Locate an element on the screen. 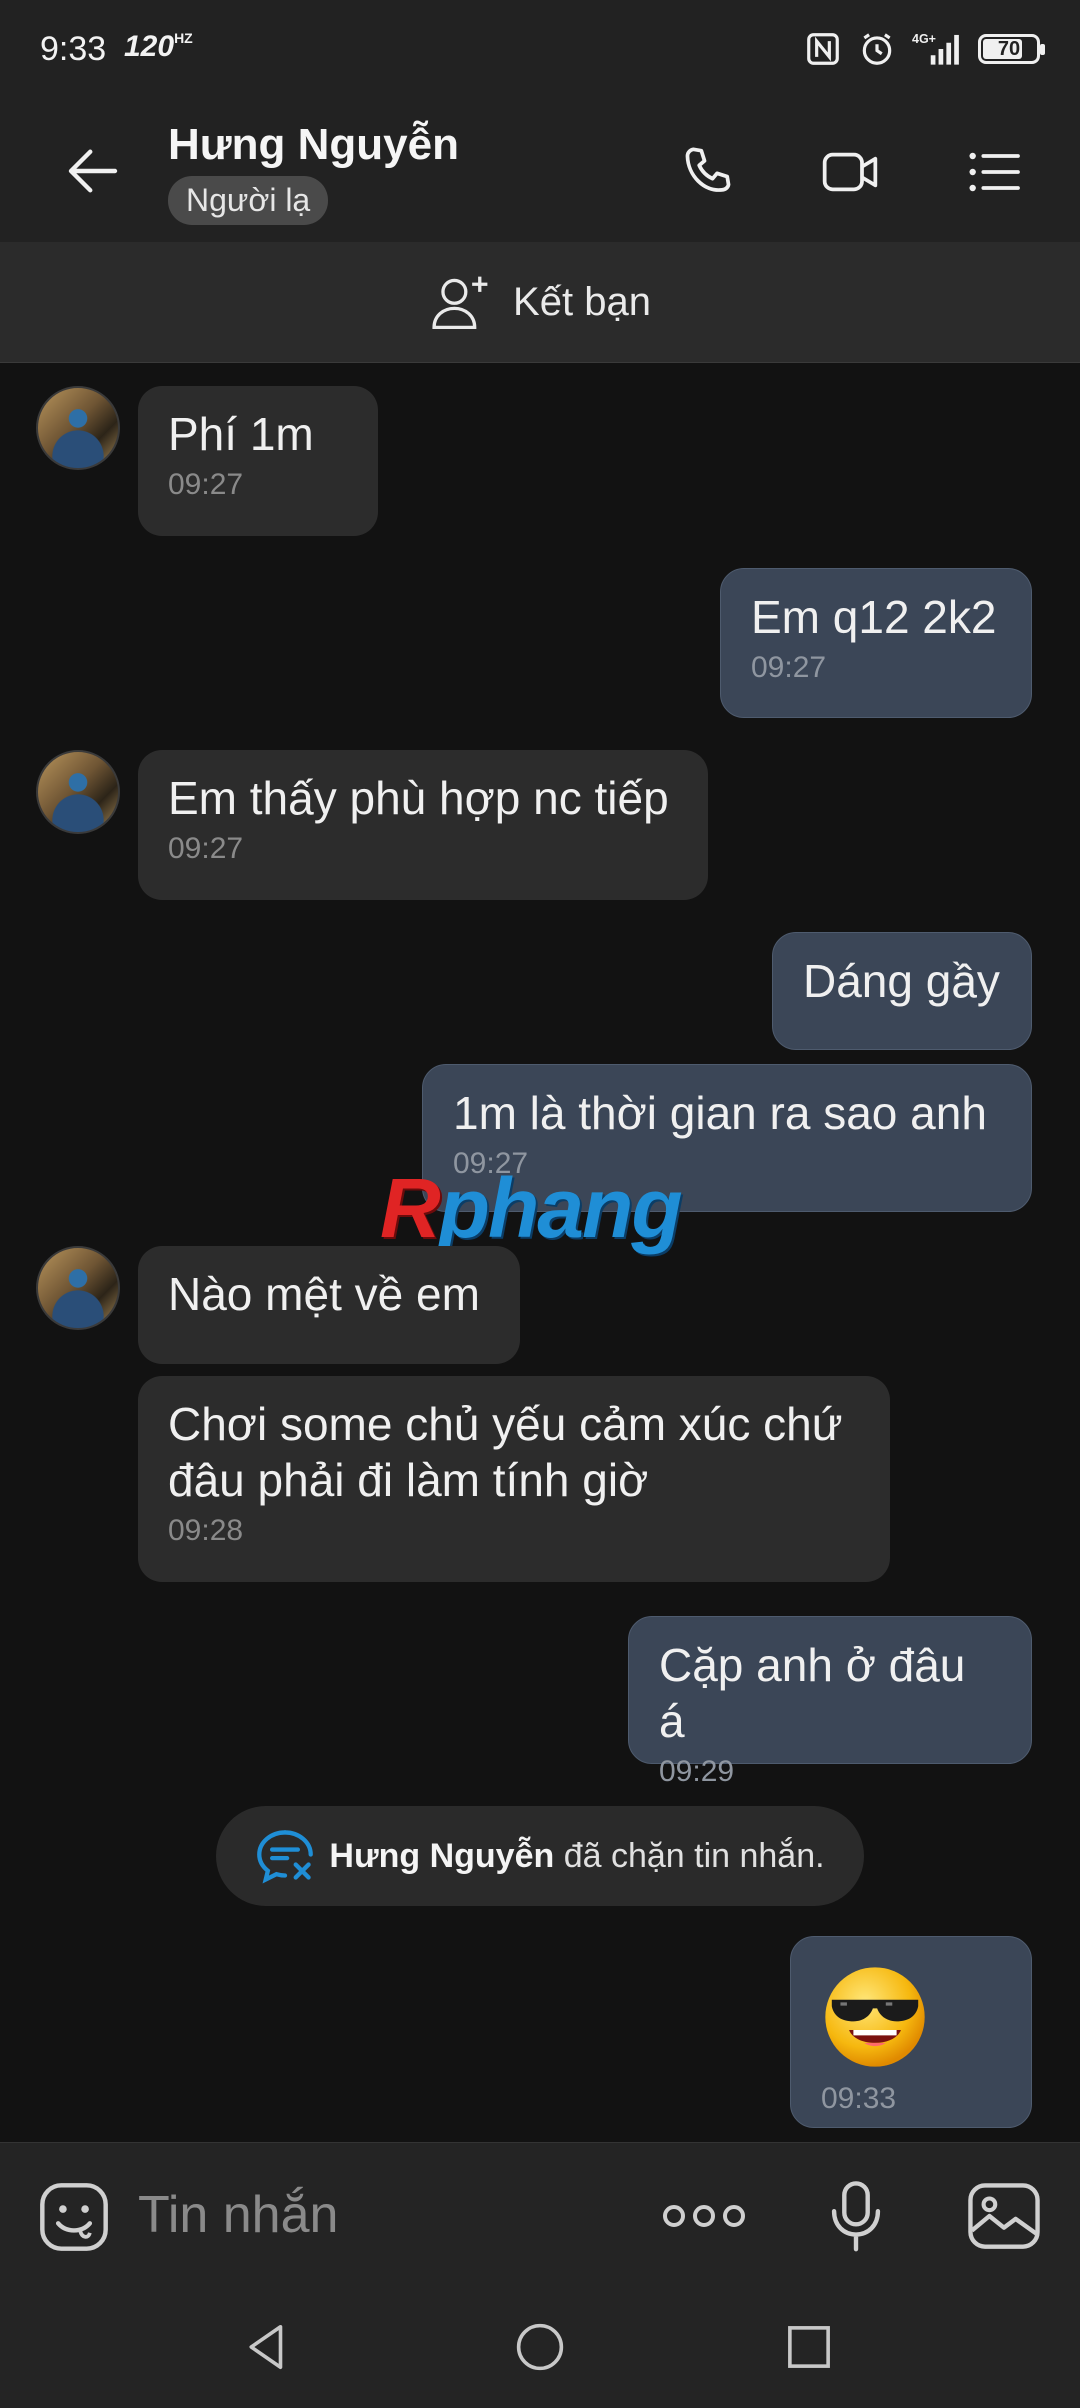  back-arrow-icon is located at coordinates (93, 171).